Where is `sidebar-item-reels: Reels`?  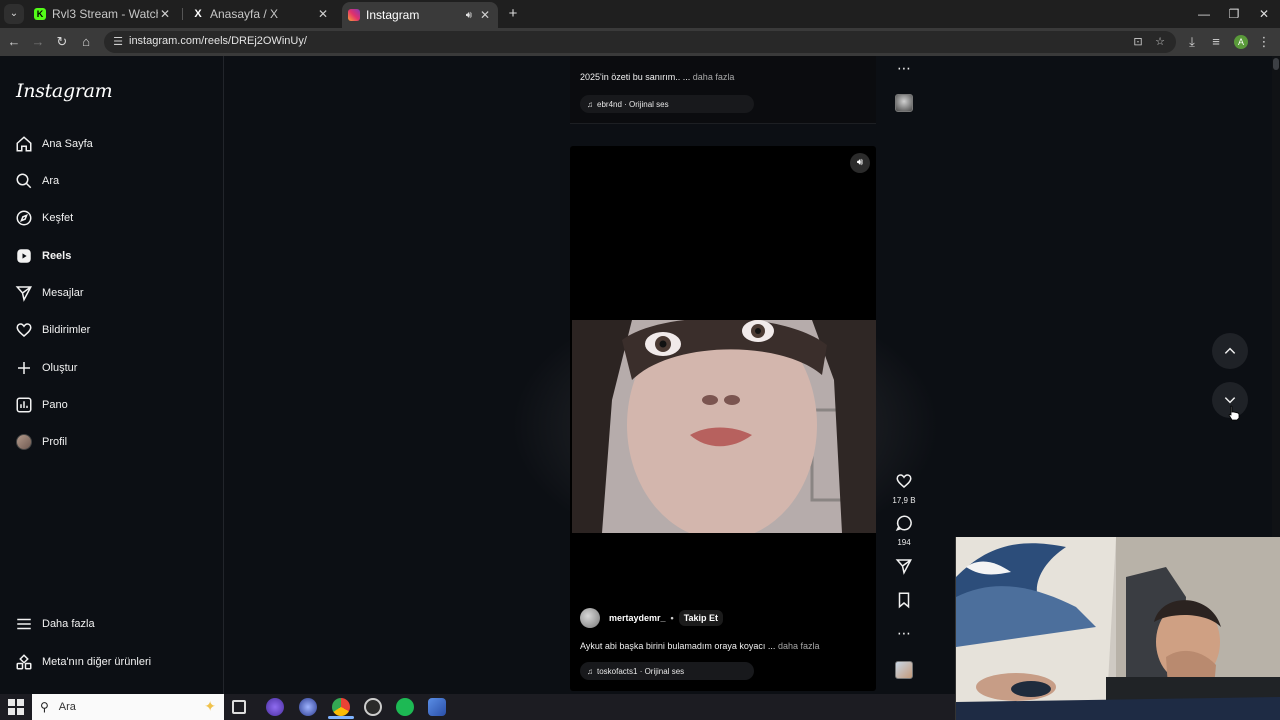
sidebar-item-reels: Reels is located at coordinates (42, 256).